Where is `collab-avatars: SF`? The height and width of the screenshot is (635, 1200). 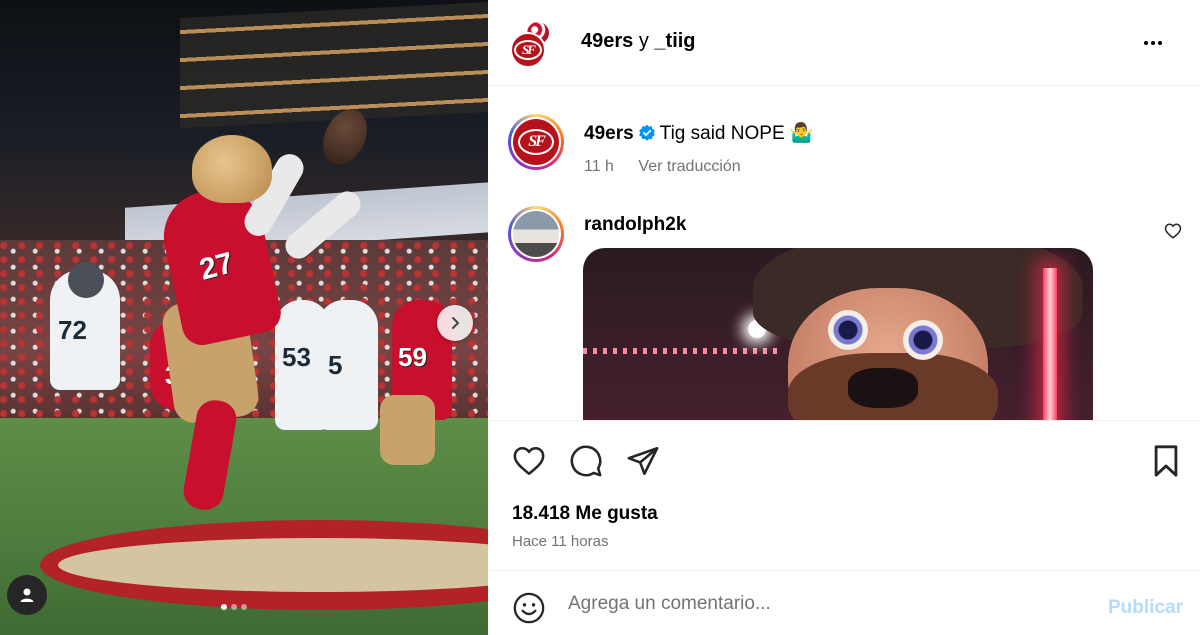 collab-avatars: SF is located at coordinates (530, 44).